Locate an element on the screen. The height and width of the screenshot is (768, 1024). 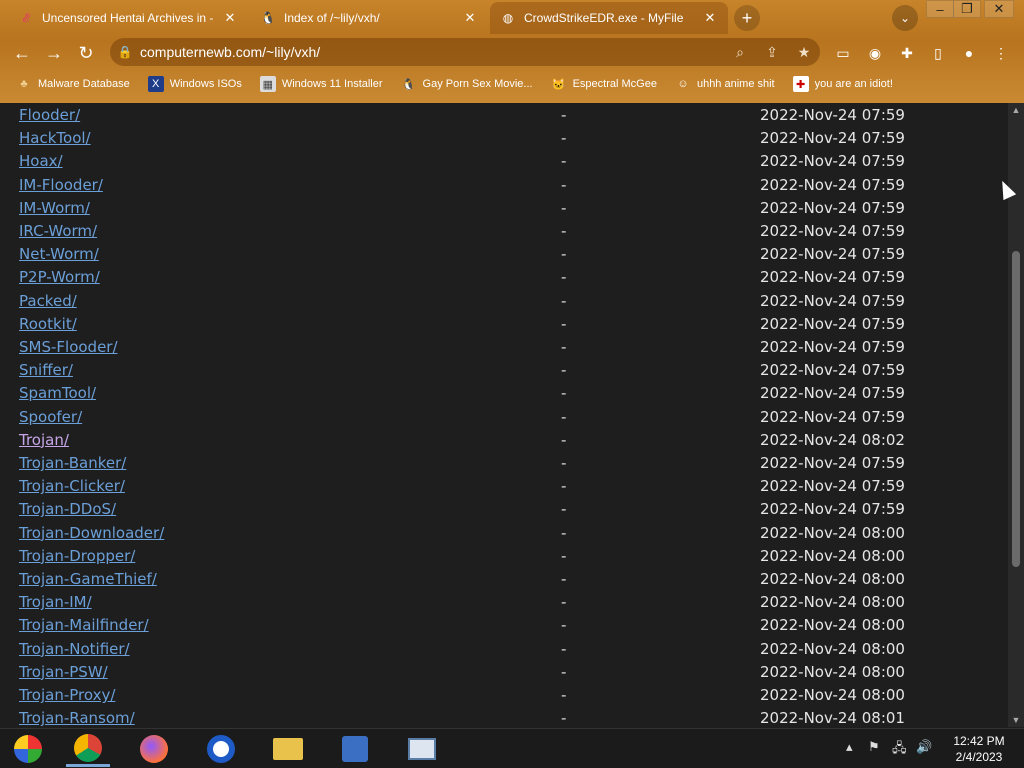
window-app-icon is located at coordinates (422, 749).